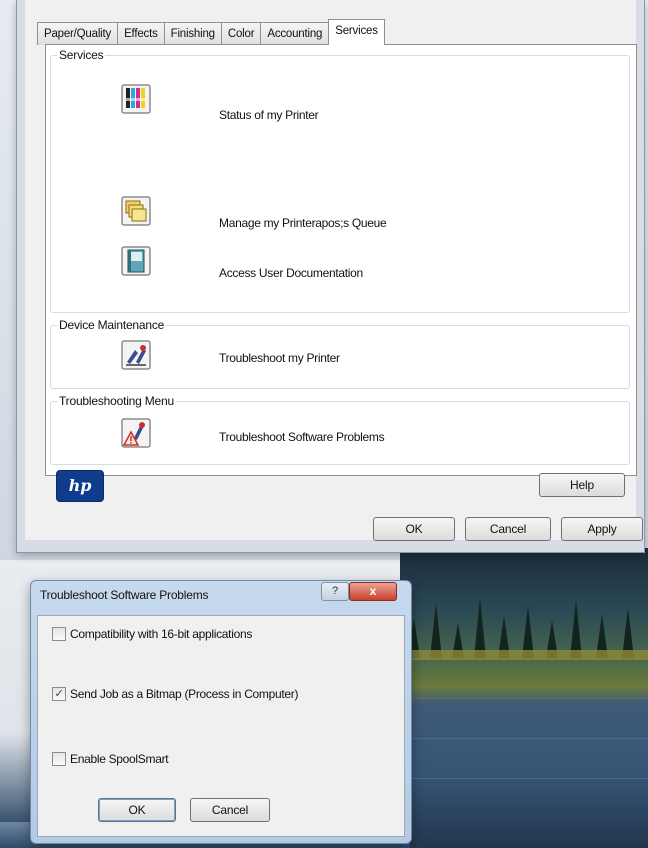 The width and height of the screenshot is (648, 848). Describe the element at coordinates (81, 55) in the screenshot. I see `services-group-label: Services` at that location.